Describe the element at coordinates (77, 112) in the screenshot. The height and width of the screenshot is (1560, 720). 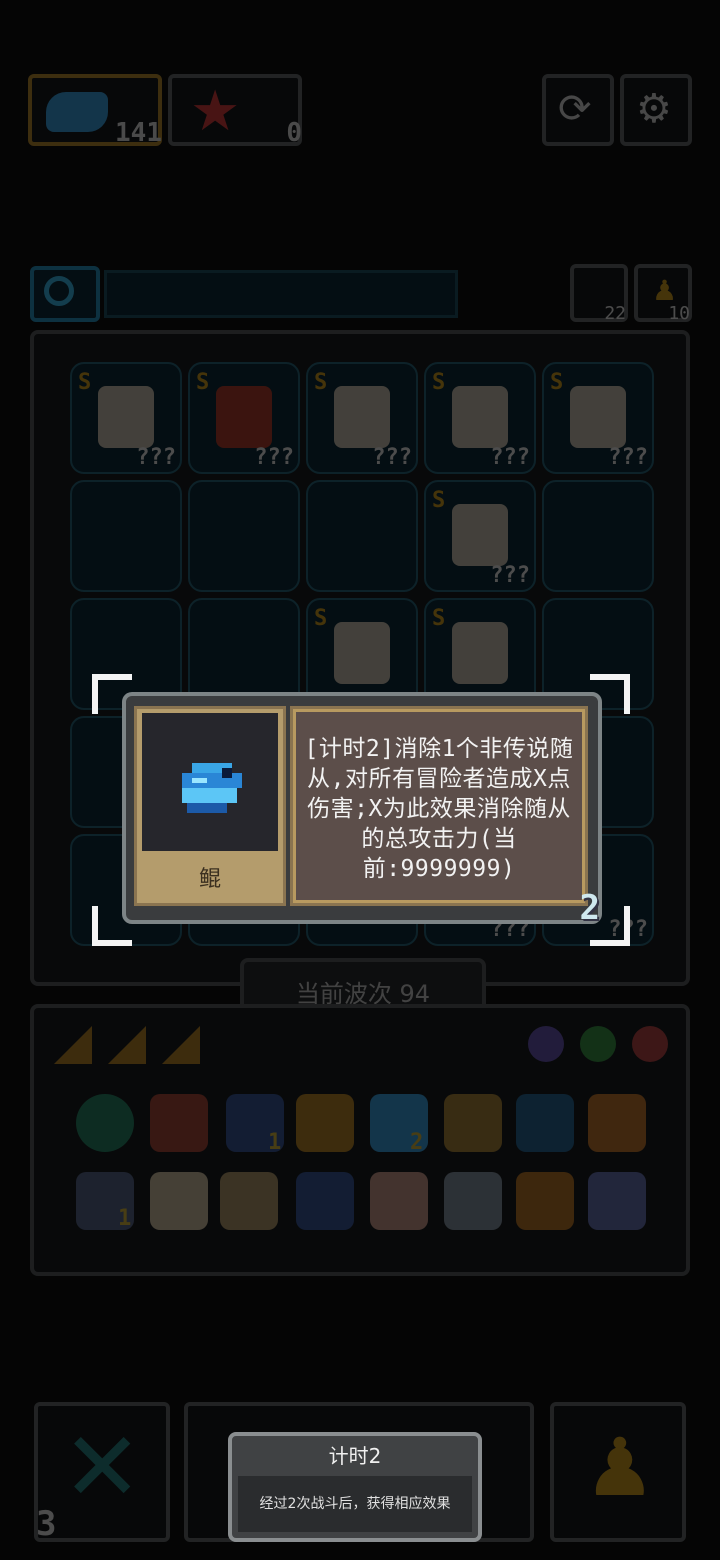
I see `fish-icon` at that location.